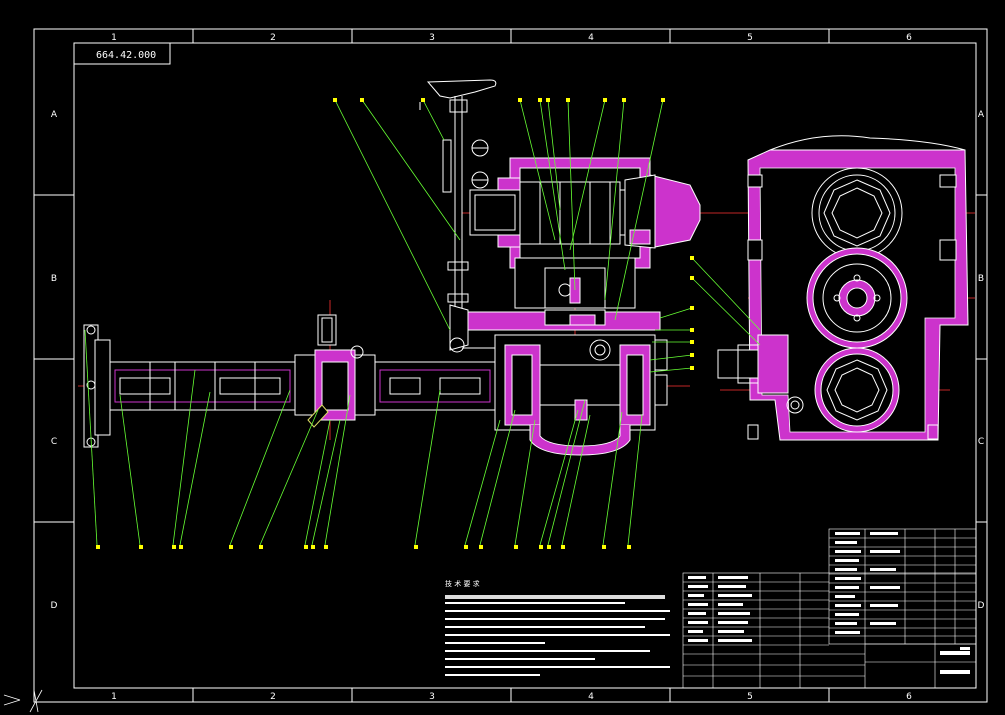  Describe the element at coordinates (843, 288) in the screenshot. I see `gearbox-side-view` at that location.